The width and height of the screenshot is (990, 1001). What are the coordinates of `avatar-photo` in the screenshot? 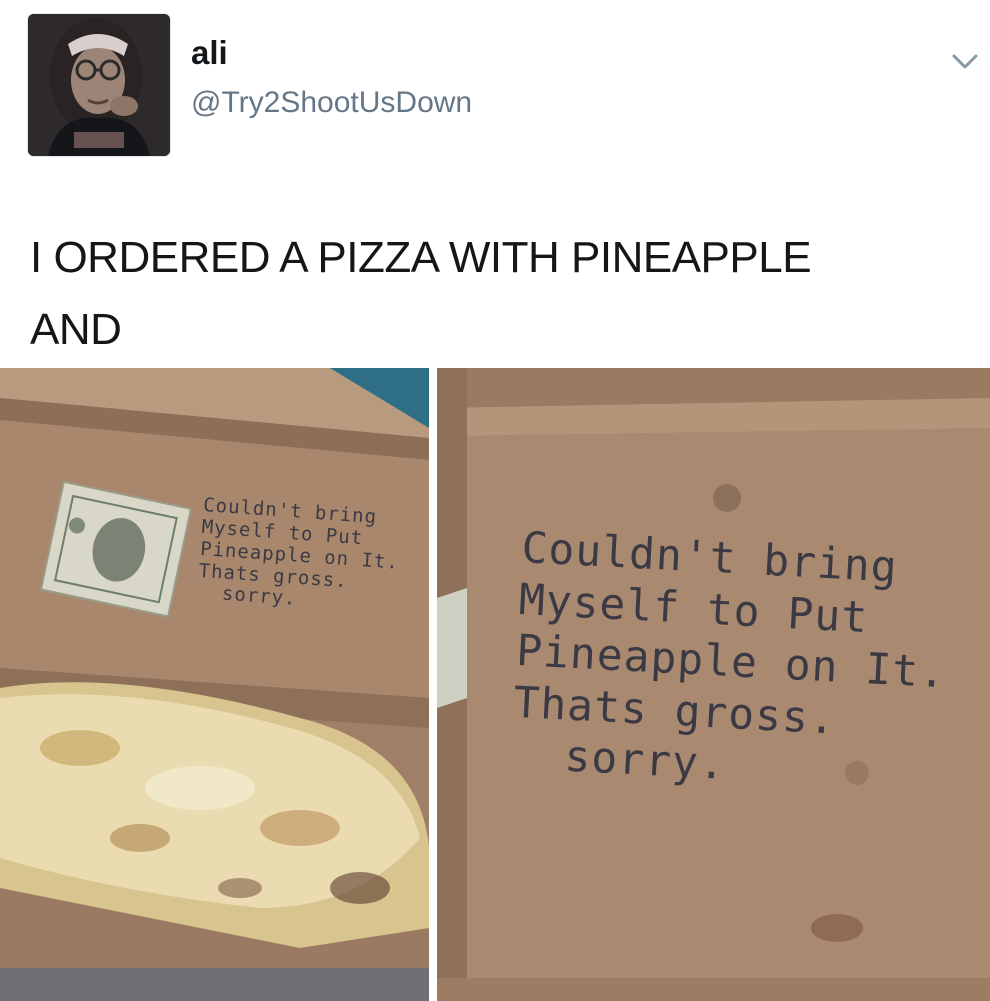 It's located at (99, 85).